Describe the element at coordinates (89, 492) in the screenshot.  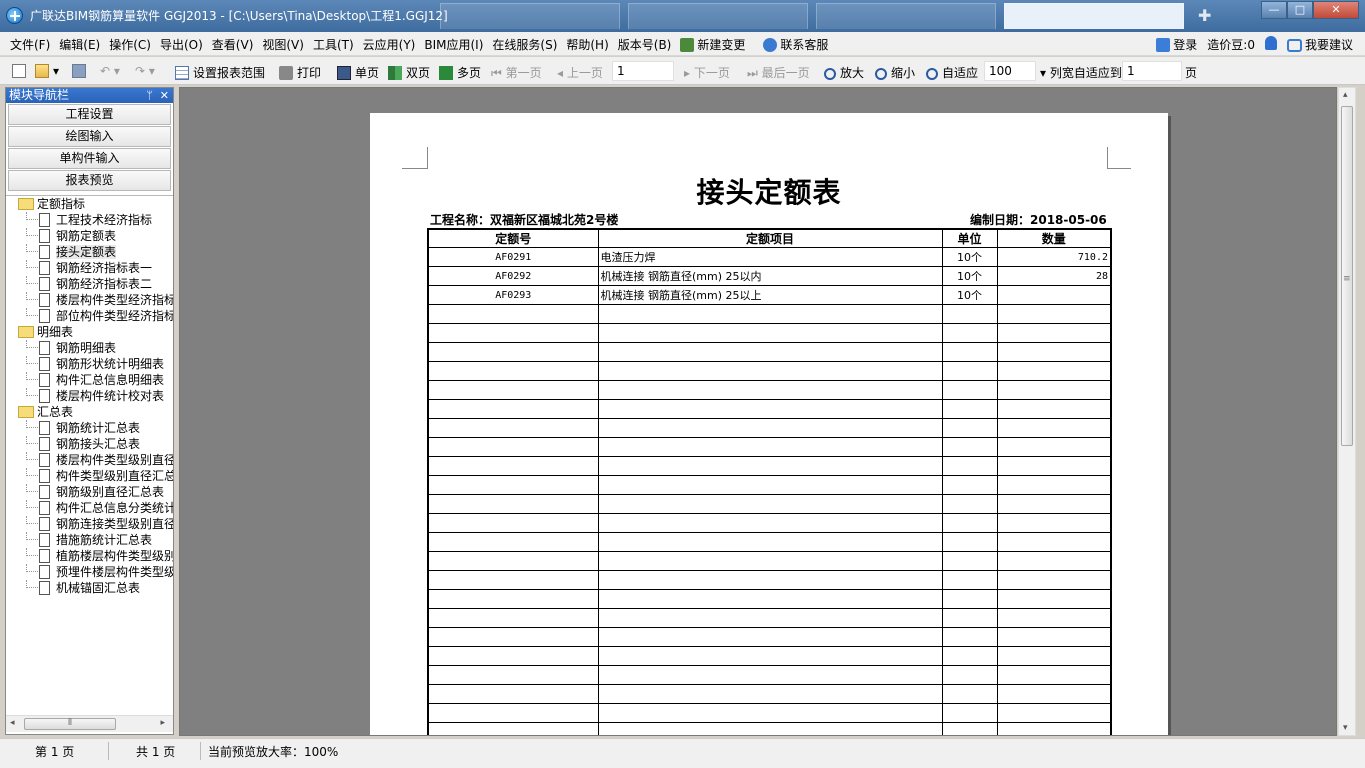
I see `tree-item: 钢筋级别直径汇总表` at that location.